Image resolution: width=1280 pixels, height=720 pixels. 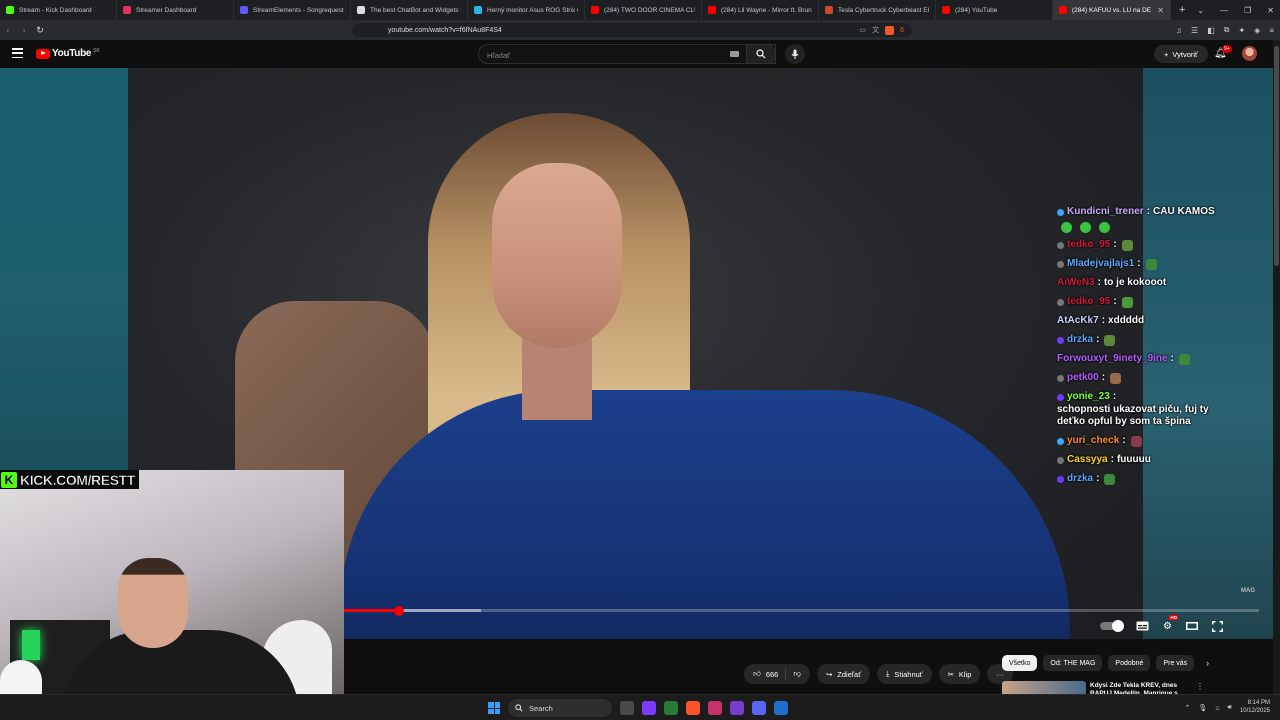 I want to click on recommendation-more-icon: ⋮, so click(x=1200, y=686).